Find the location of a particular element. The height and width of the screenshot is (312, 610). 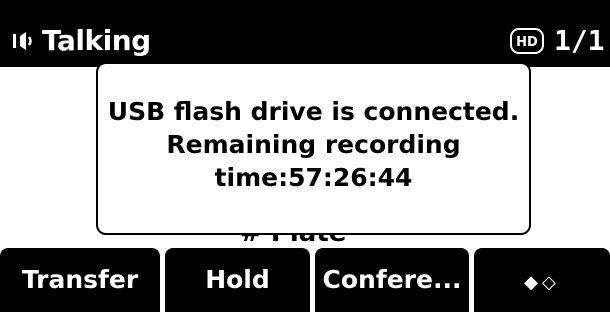

popup-line-2: Remaining recording is located at coordinates (313, 144).